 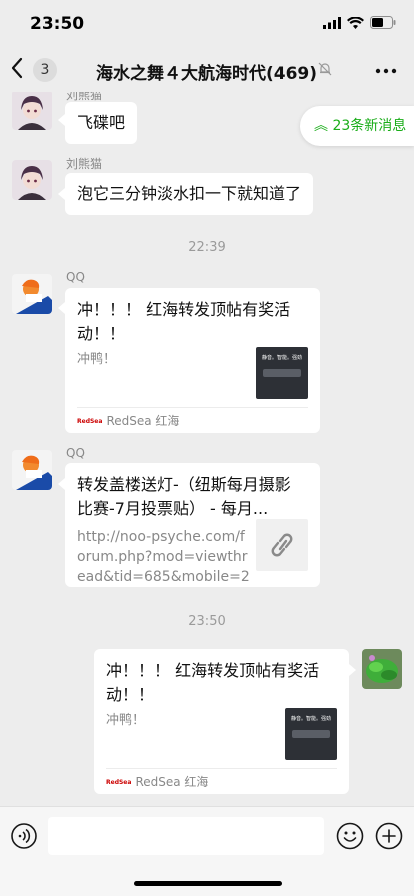 What do you see at coordinates (321, 126) in the screenshot?
I see `double-chevron-up-icon: ︽` at bounding box center [321, 126].